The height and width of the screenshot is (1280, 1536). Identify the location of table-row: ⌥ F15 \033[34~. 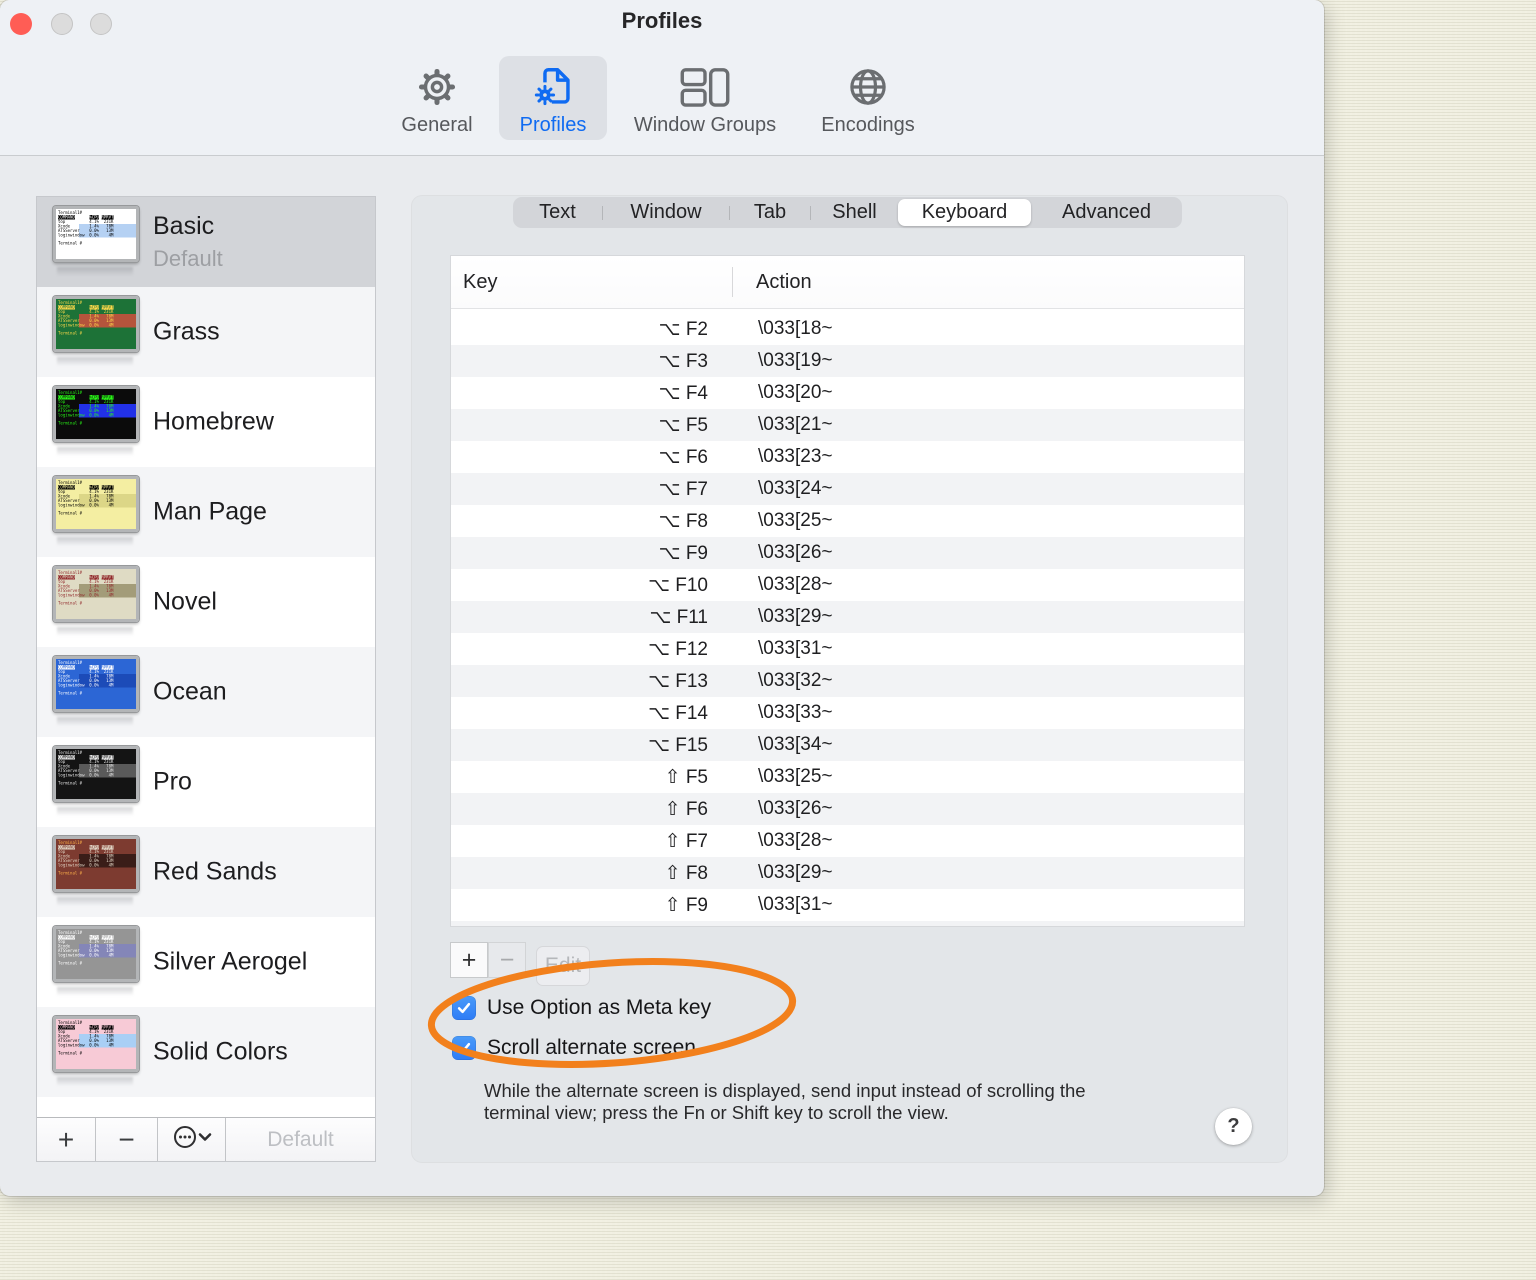
(847, 745).